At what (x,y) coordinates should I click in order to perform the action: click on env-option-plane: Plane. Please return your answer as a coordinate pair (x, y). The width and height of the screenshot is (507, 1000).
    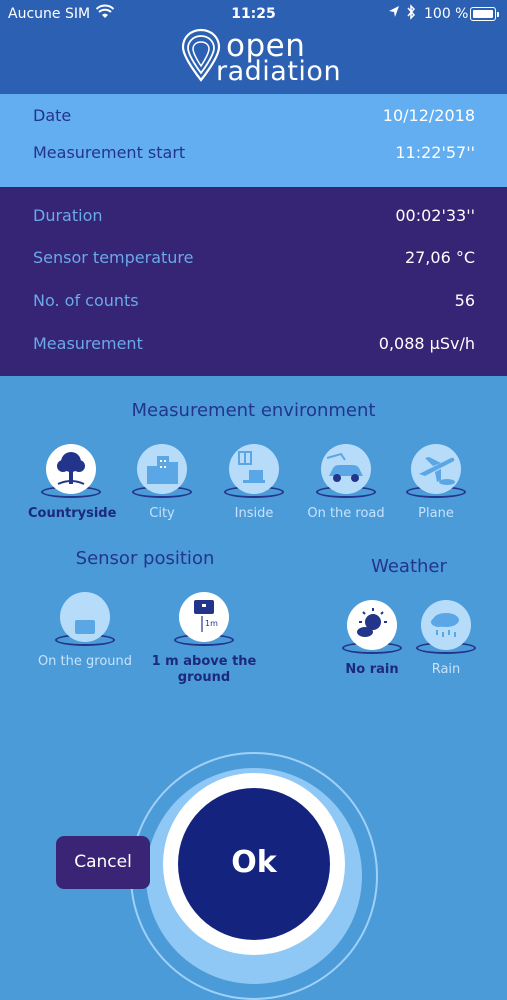
    Looking at the image, I should click on (436, 483).